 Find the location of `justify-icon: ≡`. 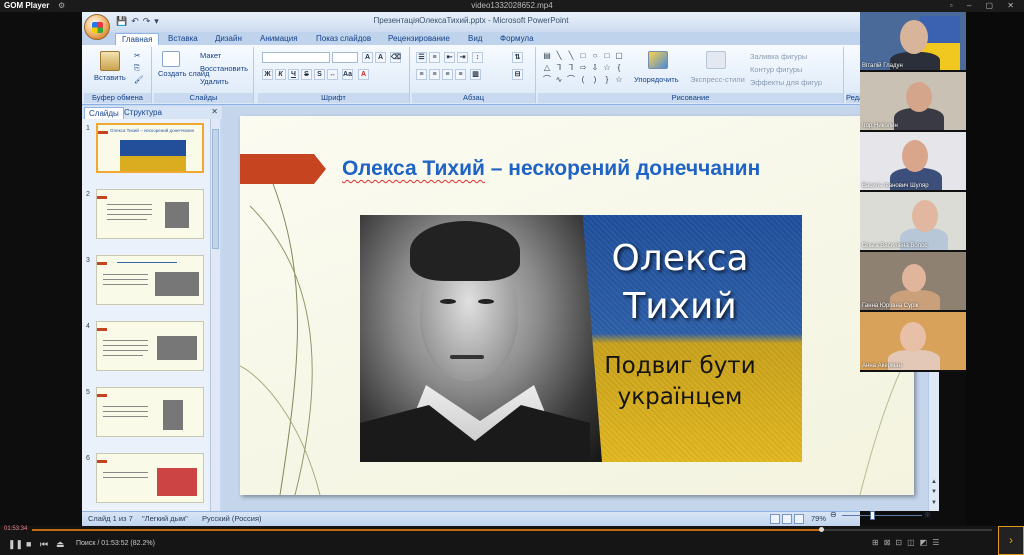

justify-icon: ≡ is located at coordinates (460, 74).